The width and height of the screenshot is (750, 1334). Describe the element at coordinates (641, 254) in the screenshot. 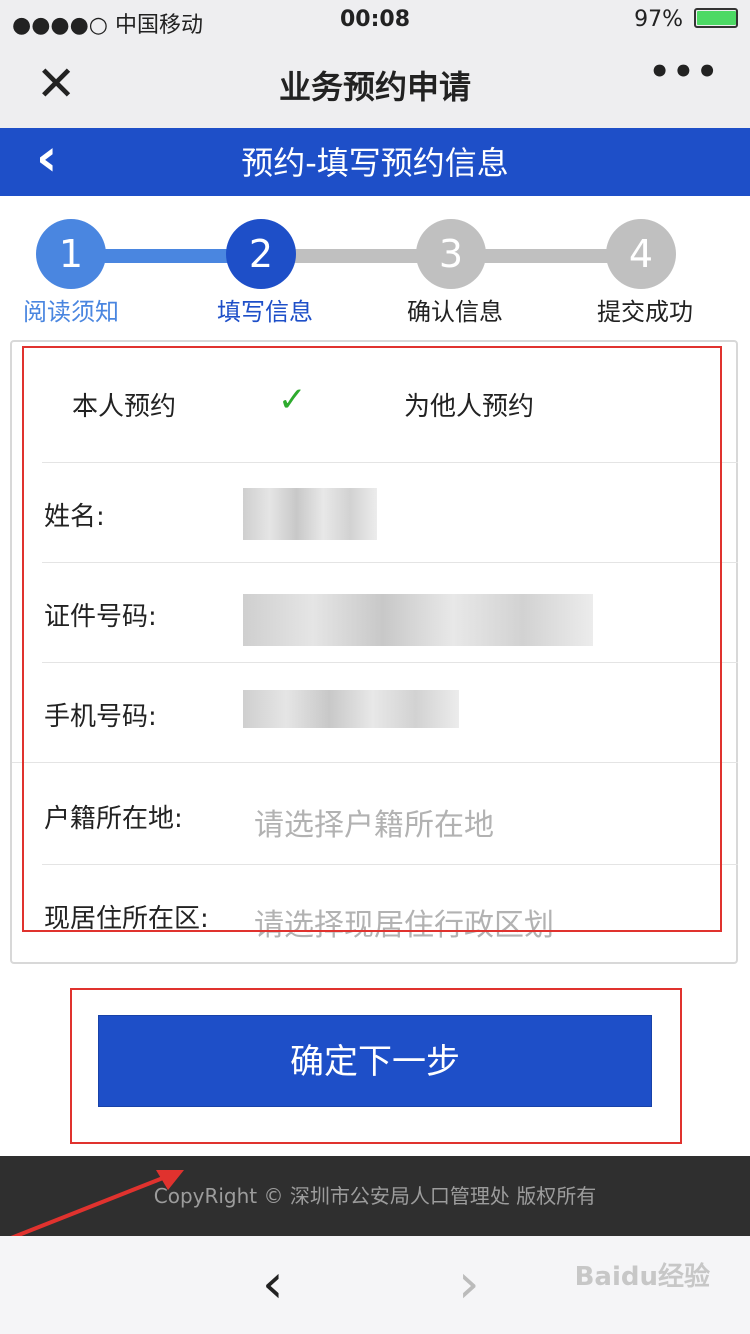

I see `step-4-circle: 4` at that location.